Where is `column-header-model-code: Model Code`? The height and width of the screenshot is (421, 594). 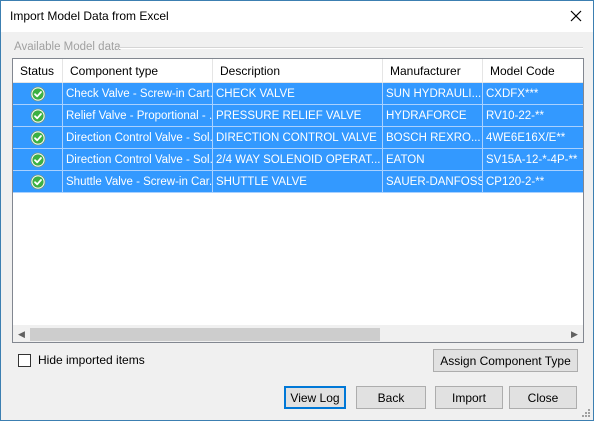
column-header-model-code: Model Code is located at coordinates (533, 71).